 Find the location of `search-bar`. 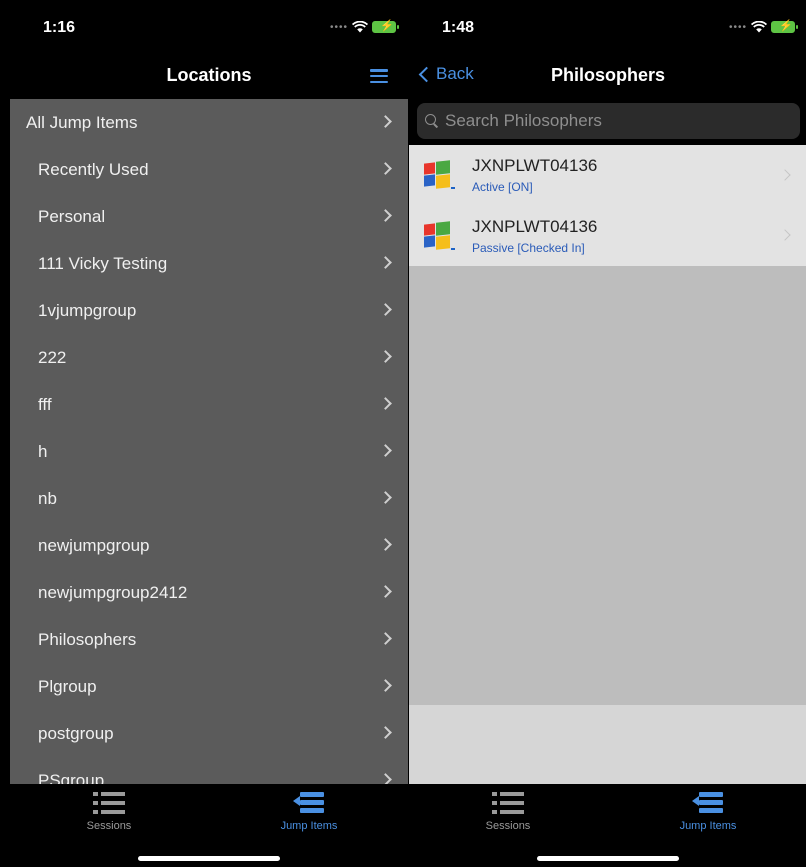

search-bar is located at coordinates (607, 122).